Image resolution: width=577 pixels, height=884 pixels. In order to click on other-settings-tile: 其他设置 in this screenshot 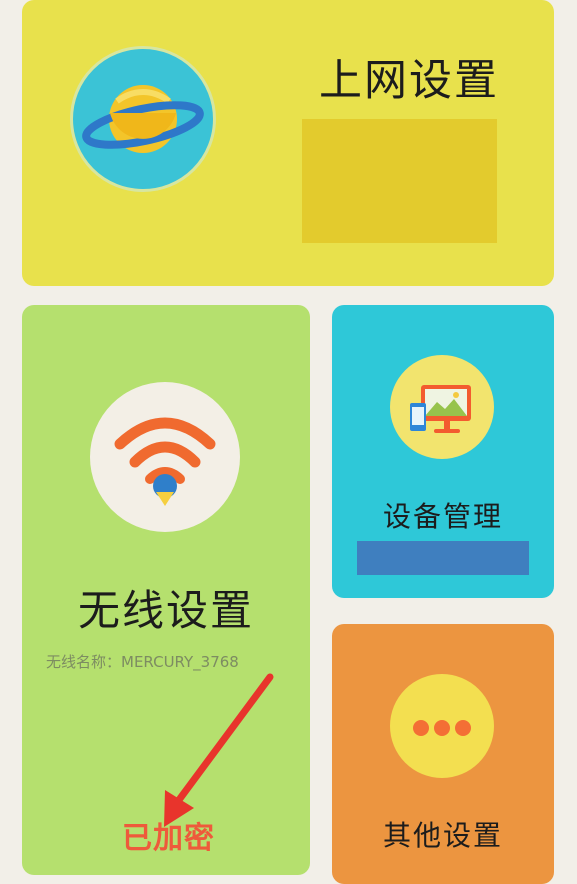, I will do `click(443, 754)`.